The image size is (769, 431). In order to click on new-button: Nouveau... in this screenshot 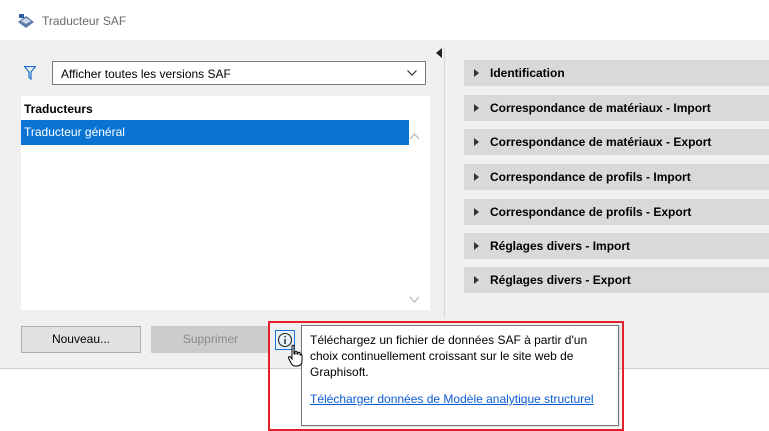, I will do `click(81, 339)`.